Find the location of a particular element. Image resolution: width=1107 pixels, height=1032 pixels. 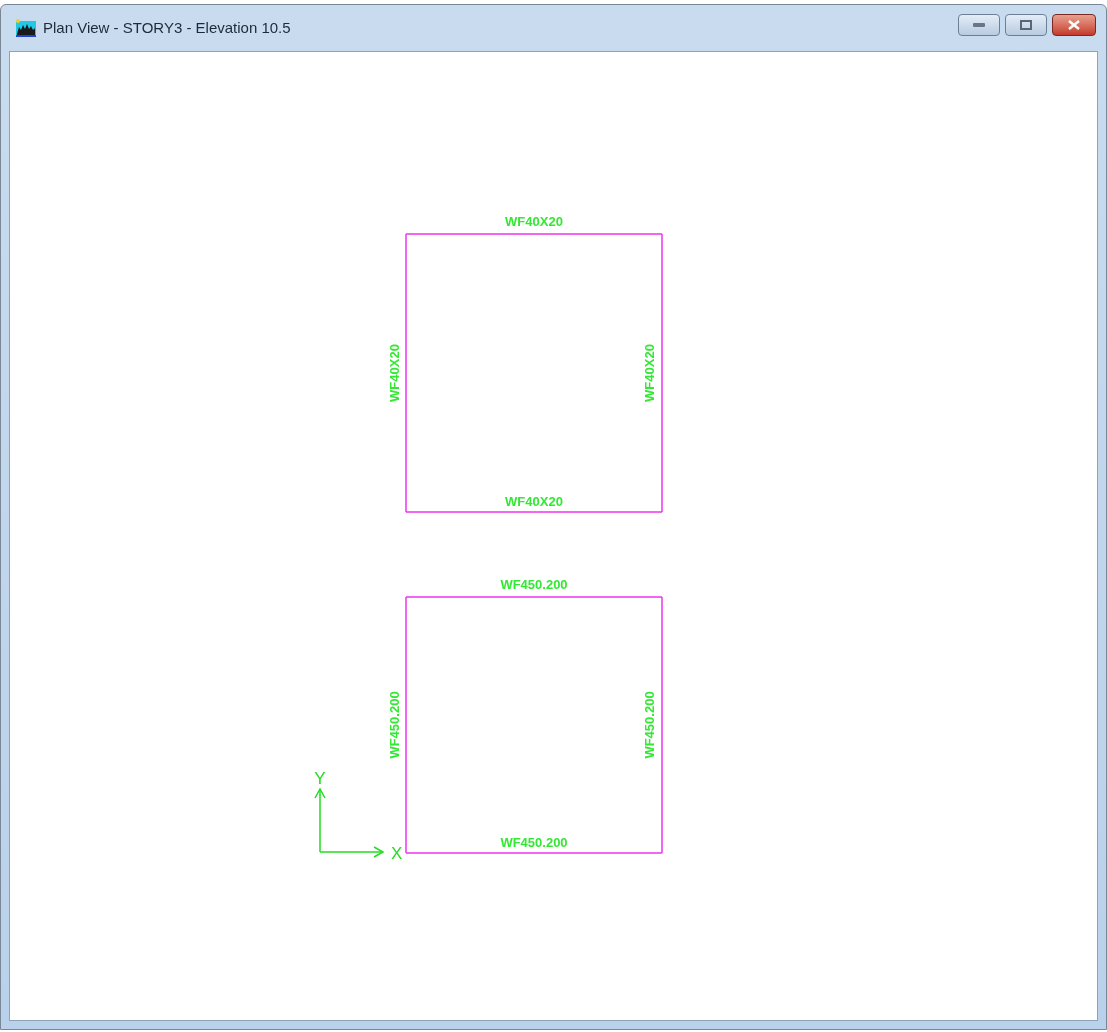

y-axis-arrow is located at coordinates (320, 820).